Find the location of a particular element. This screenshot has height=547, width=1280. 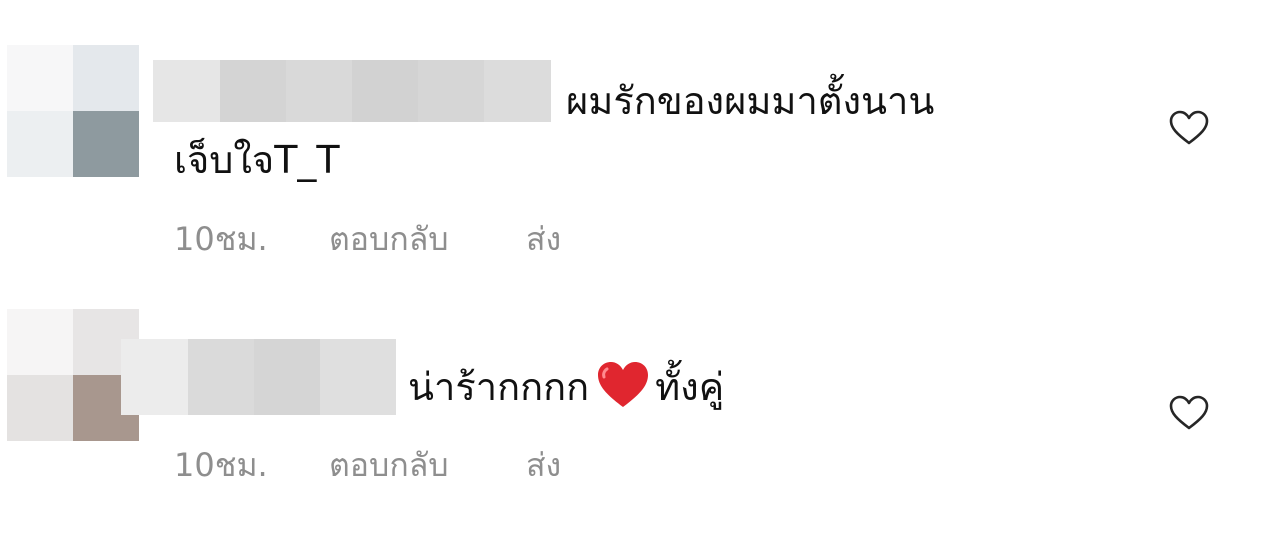

comment-text-part: น่าร้ากกกก is located at coordinates (499, 387).